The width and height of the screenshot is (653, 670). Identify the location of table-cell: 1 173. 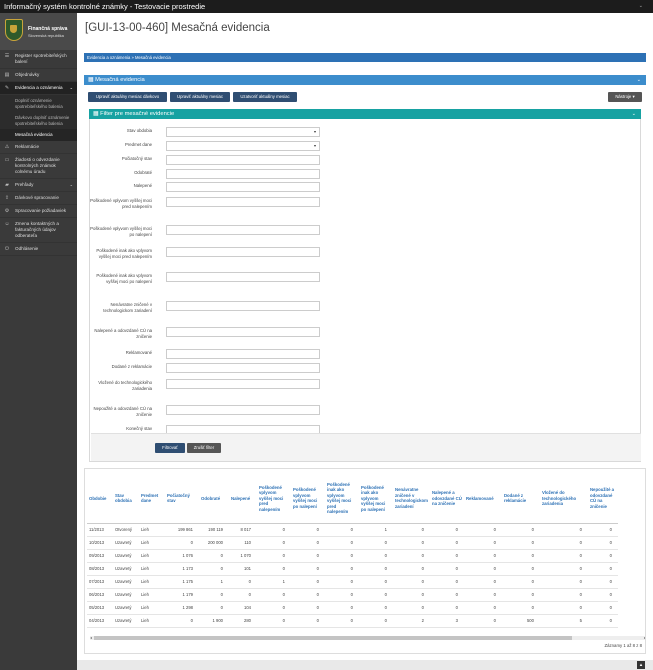
(182, 569).